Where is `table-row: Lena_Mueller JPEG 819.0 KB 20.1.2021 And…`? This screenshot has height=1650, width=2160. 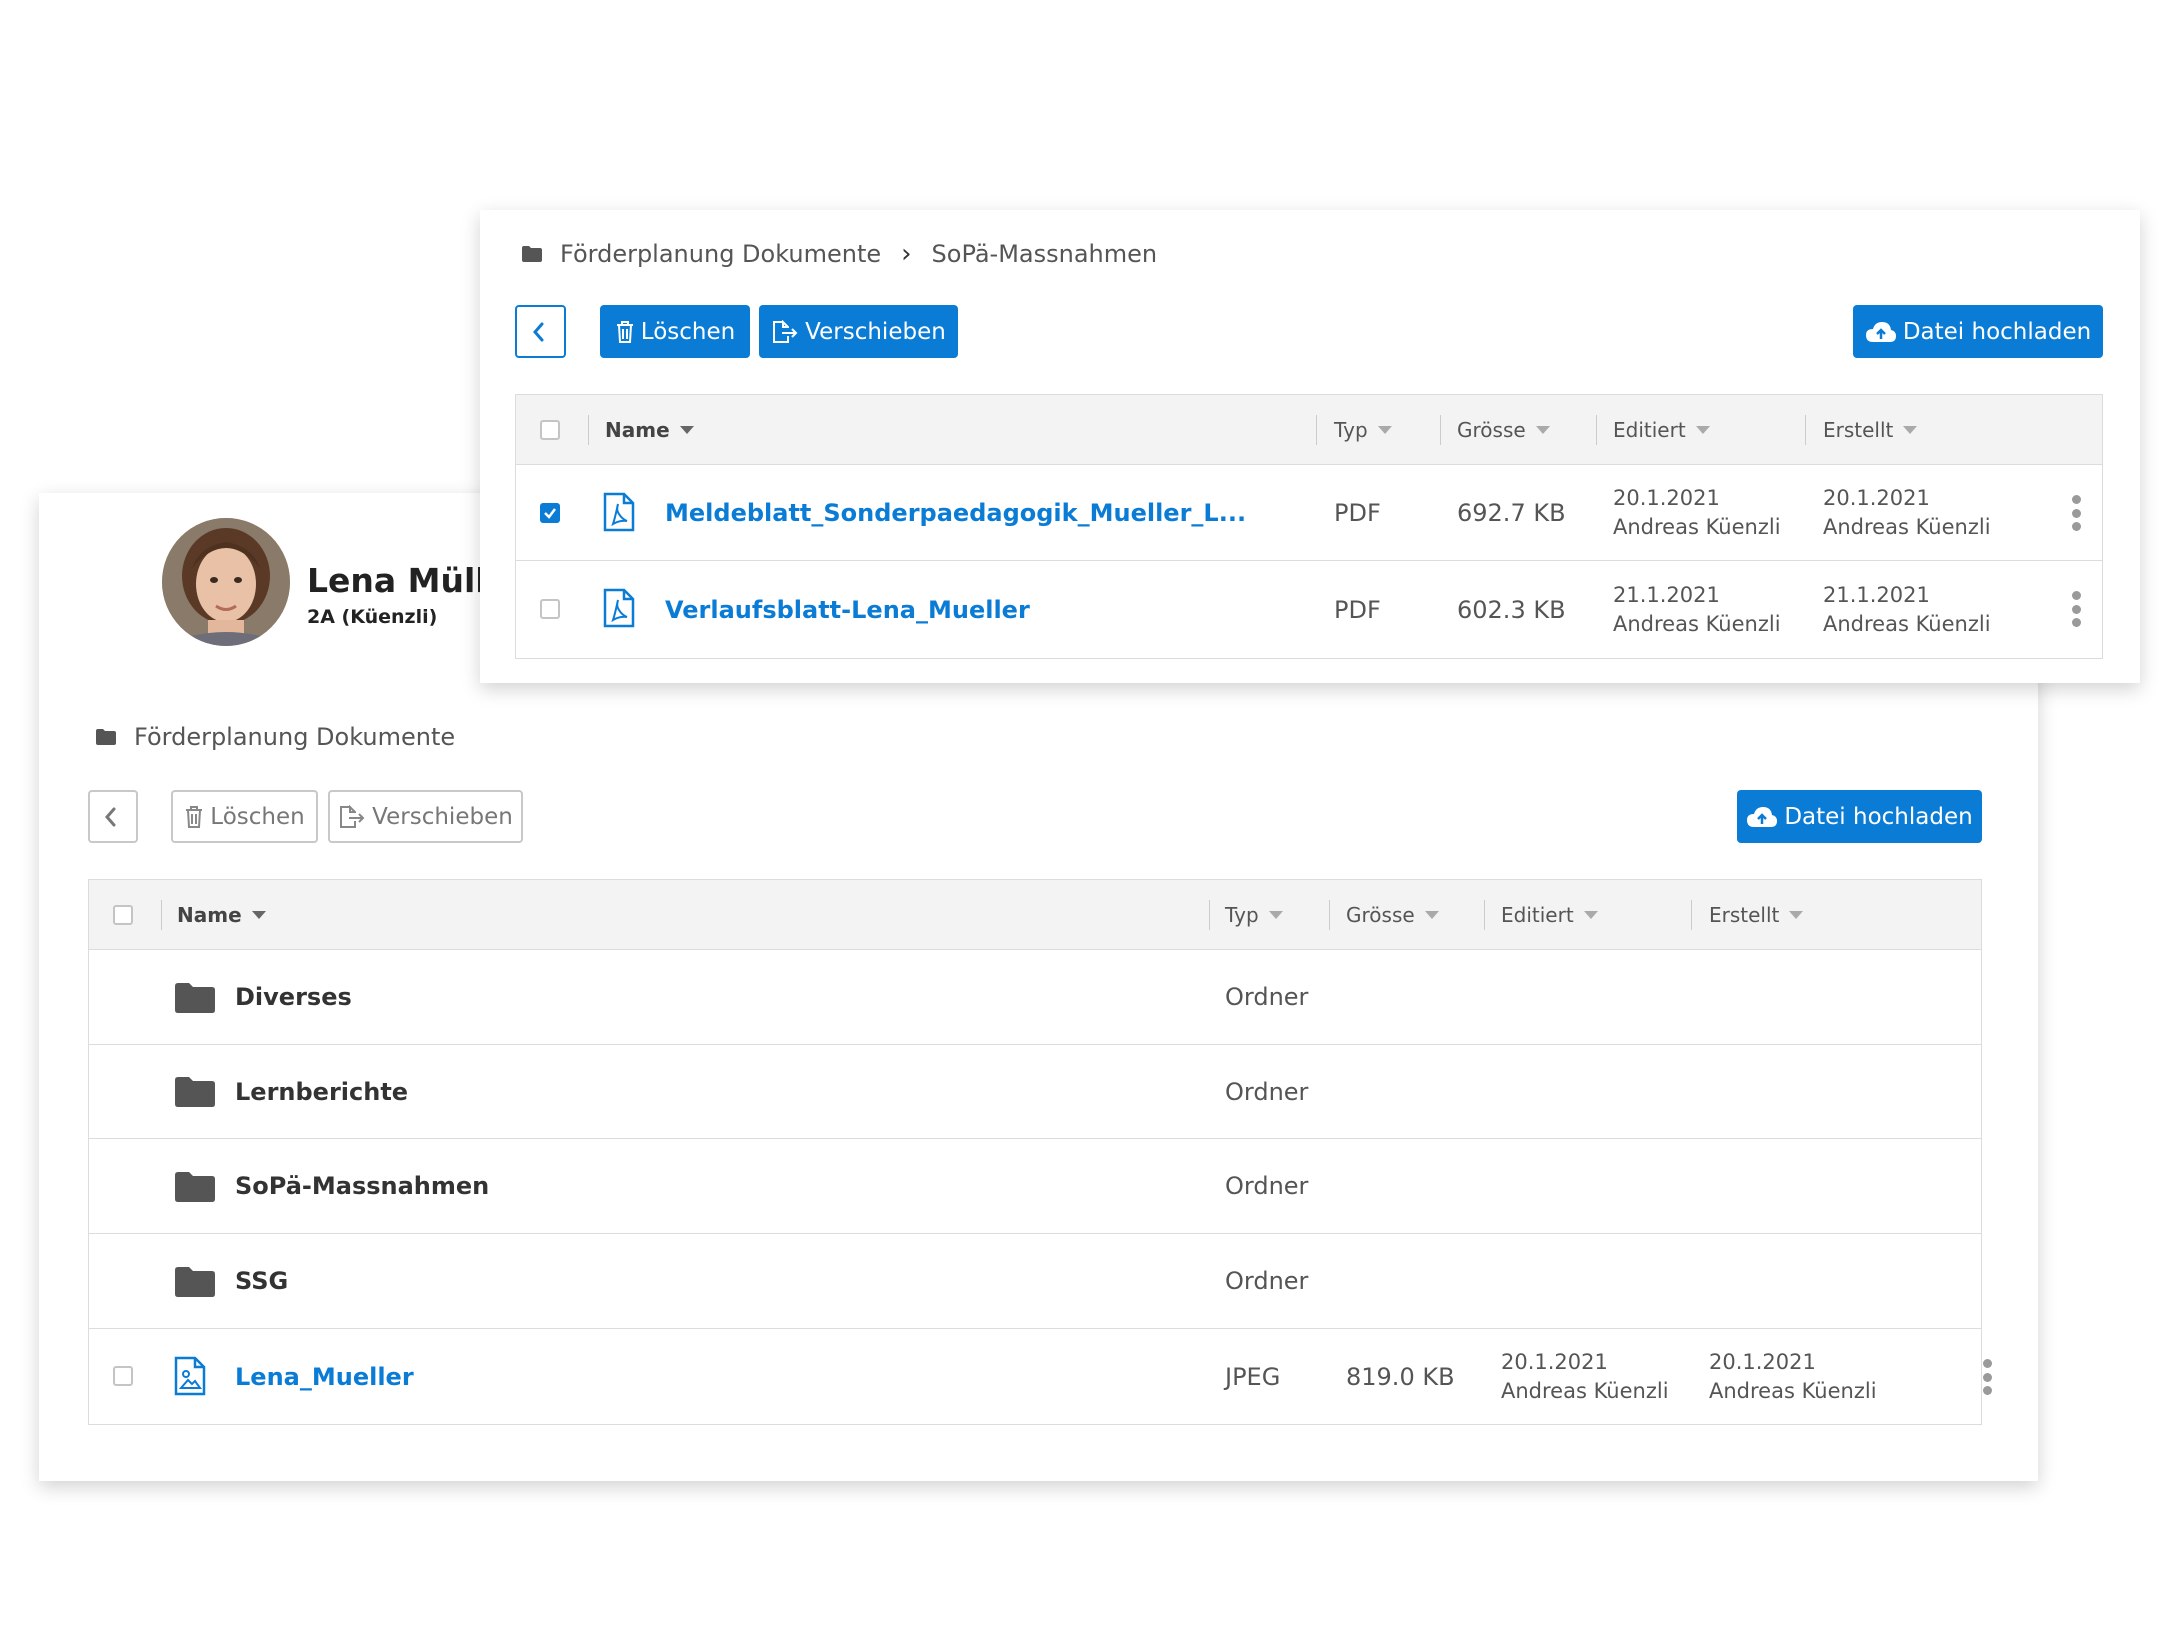
table-row: Lena_Mueller JPEG 819.0 KB 20.1.2021 And… is located at coordinates (1040, 1377).